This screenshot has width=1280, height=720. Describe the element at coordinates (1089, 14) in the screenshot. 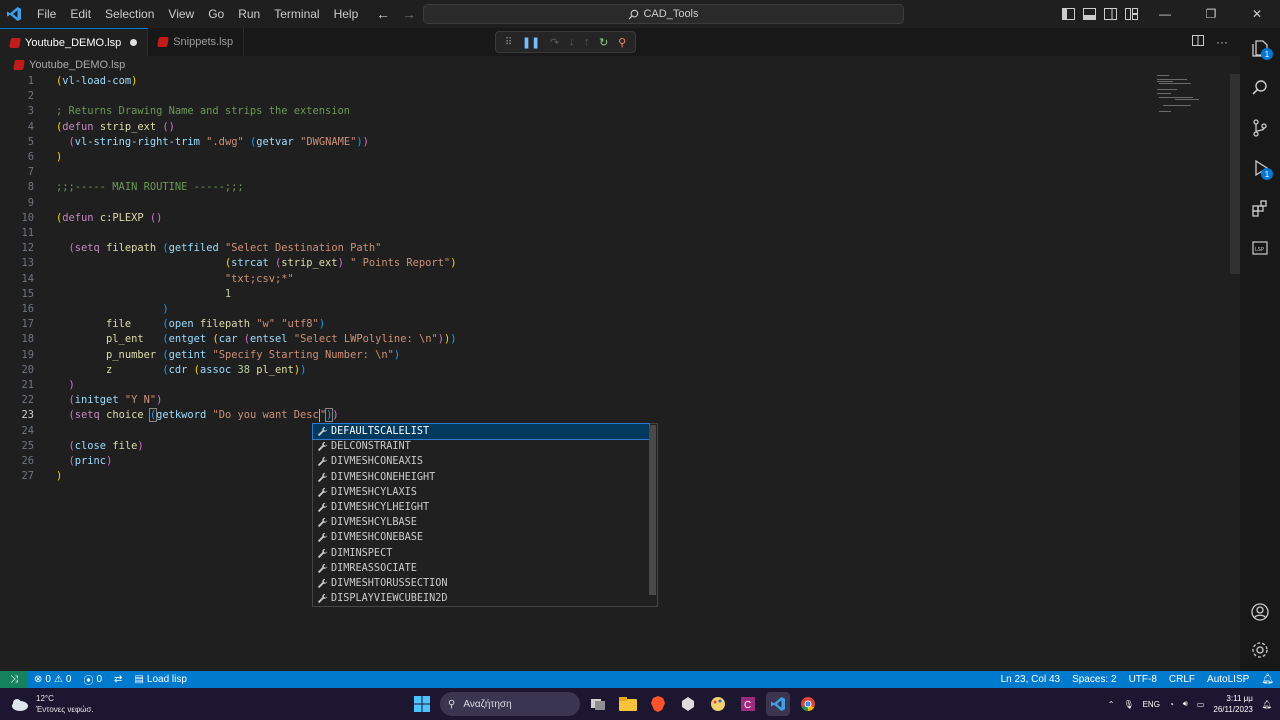

I see `toggle-panel-icon` at that location.